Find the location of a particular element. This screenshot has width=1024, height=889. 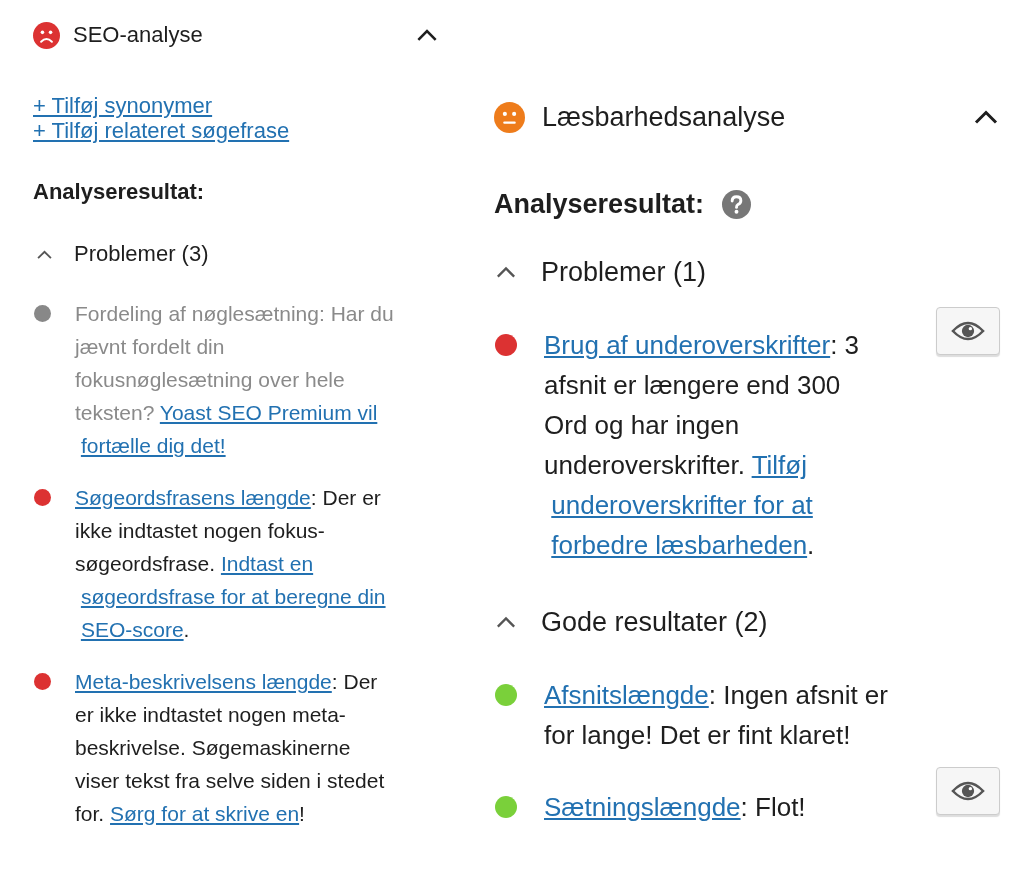

add-keyphrase-link: + Tilføj synonymer is located at coordinates (123, 105).